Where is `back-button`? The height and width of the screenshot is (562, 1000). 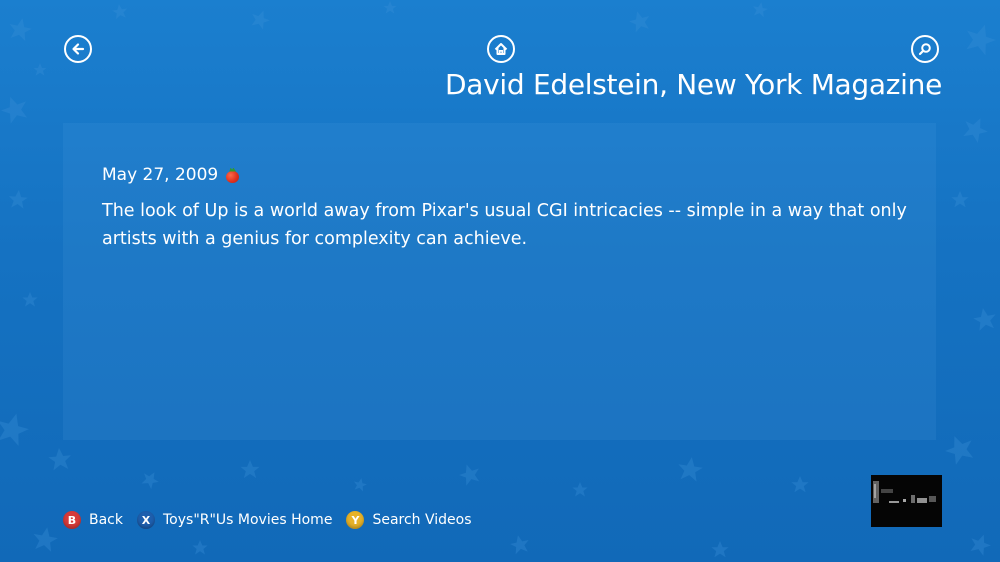 back-button is located at coordinates (78, 49).